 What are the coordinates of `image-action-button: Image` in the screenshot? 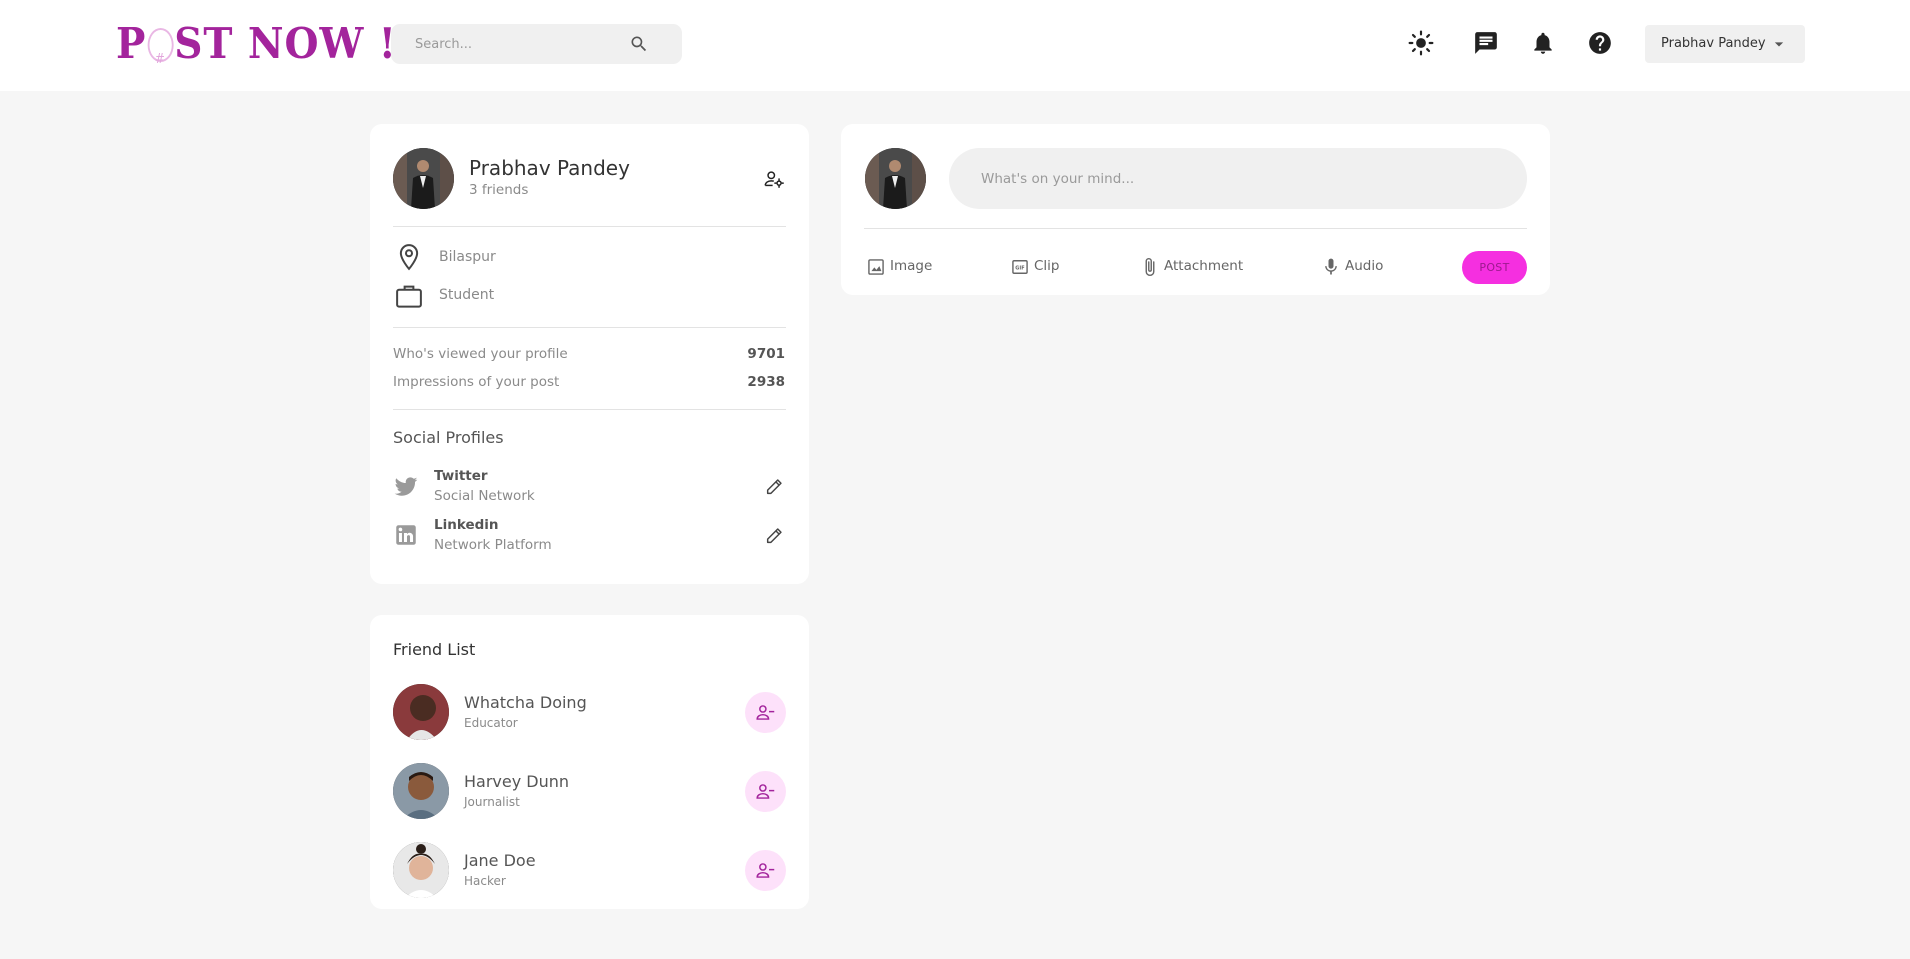 It's located at (901, 267).